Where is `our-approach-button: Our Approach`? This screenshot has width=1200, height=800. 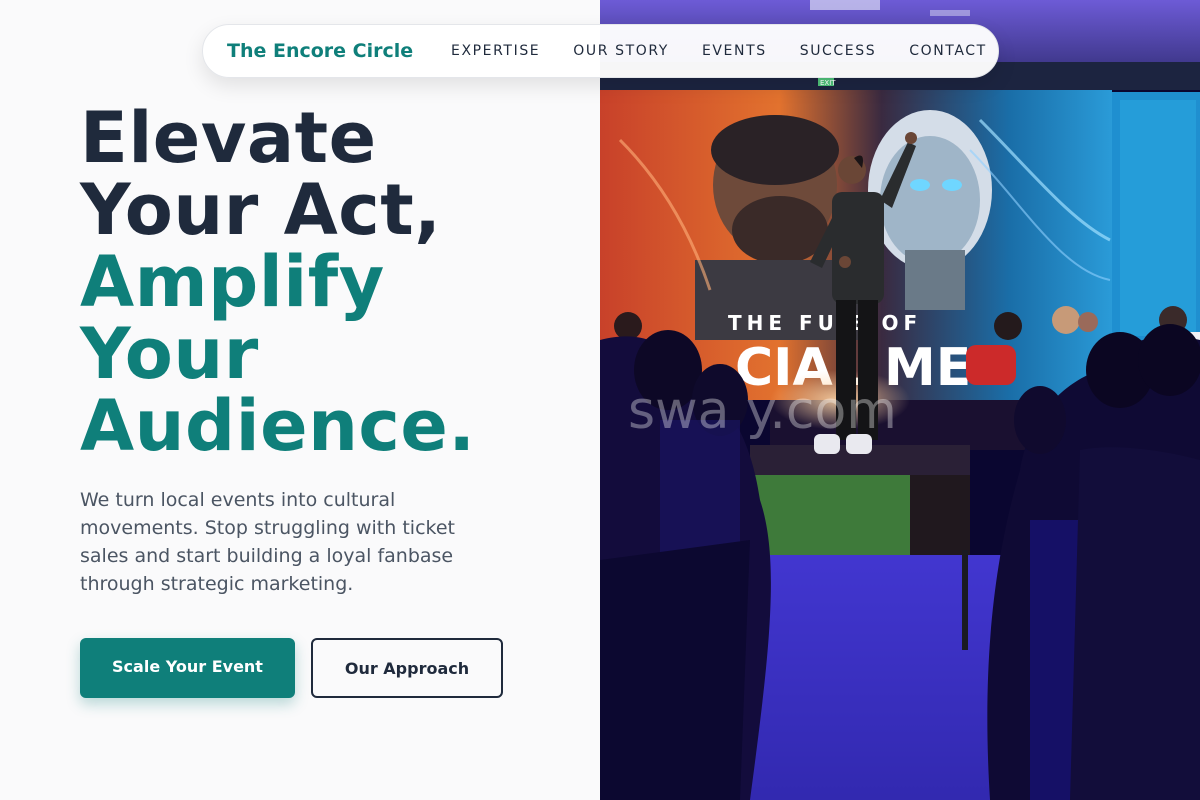 our-approach-button: Our Approach is located at coordinates (407, 668).